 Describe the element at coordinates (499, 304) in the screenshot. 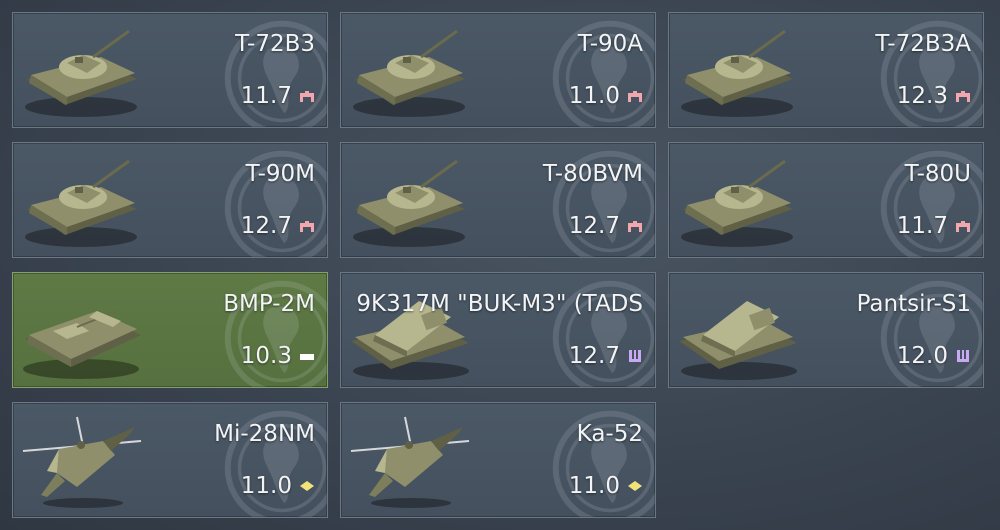

I see `vehicle-name: 9K317M "BUK-M3" (TADS` at that location.